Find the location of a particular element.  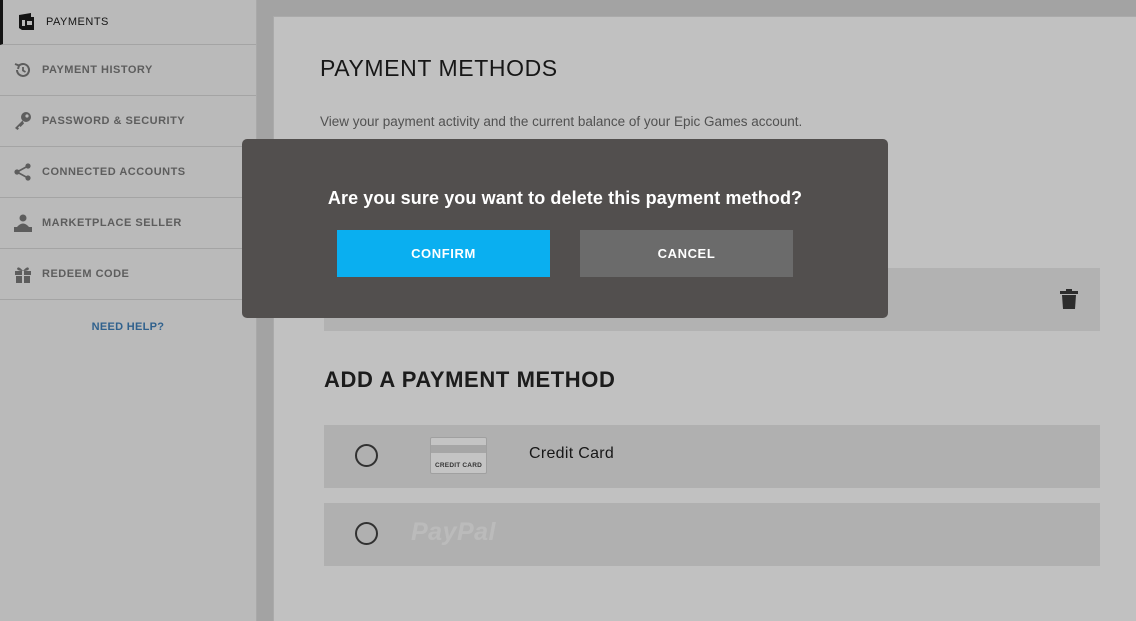

confirm-button: CONFIRM is located at coordinates (443, 253).